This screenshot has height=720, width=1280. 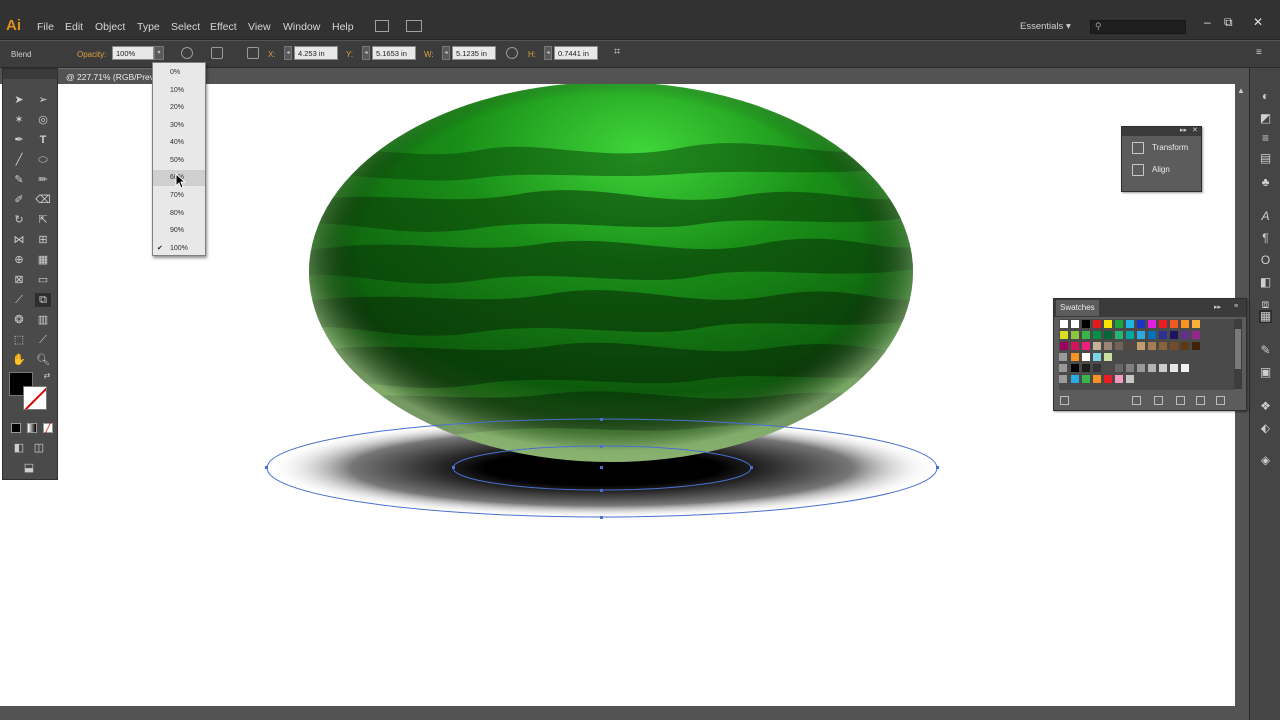 I want to click on w-field: 5.1235 in, so click(x=474, y=53).